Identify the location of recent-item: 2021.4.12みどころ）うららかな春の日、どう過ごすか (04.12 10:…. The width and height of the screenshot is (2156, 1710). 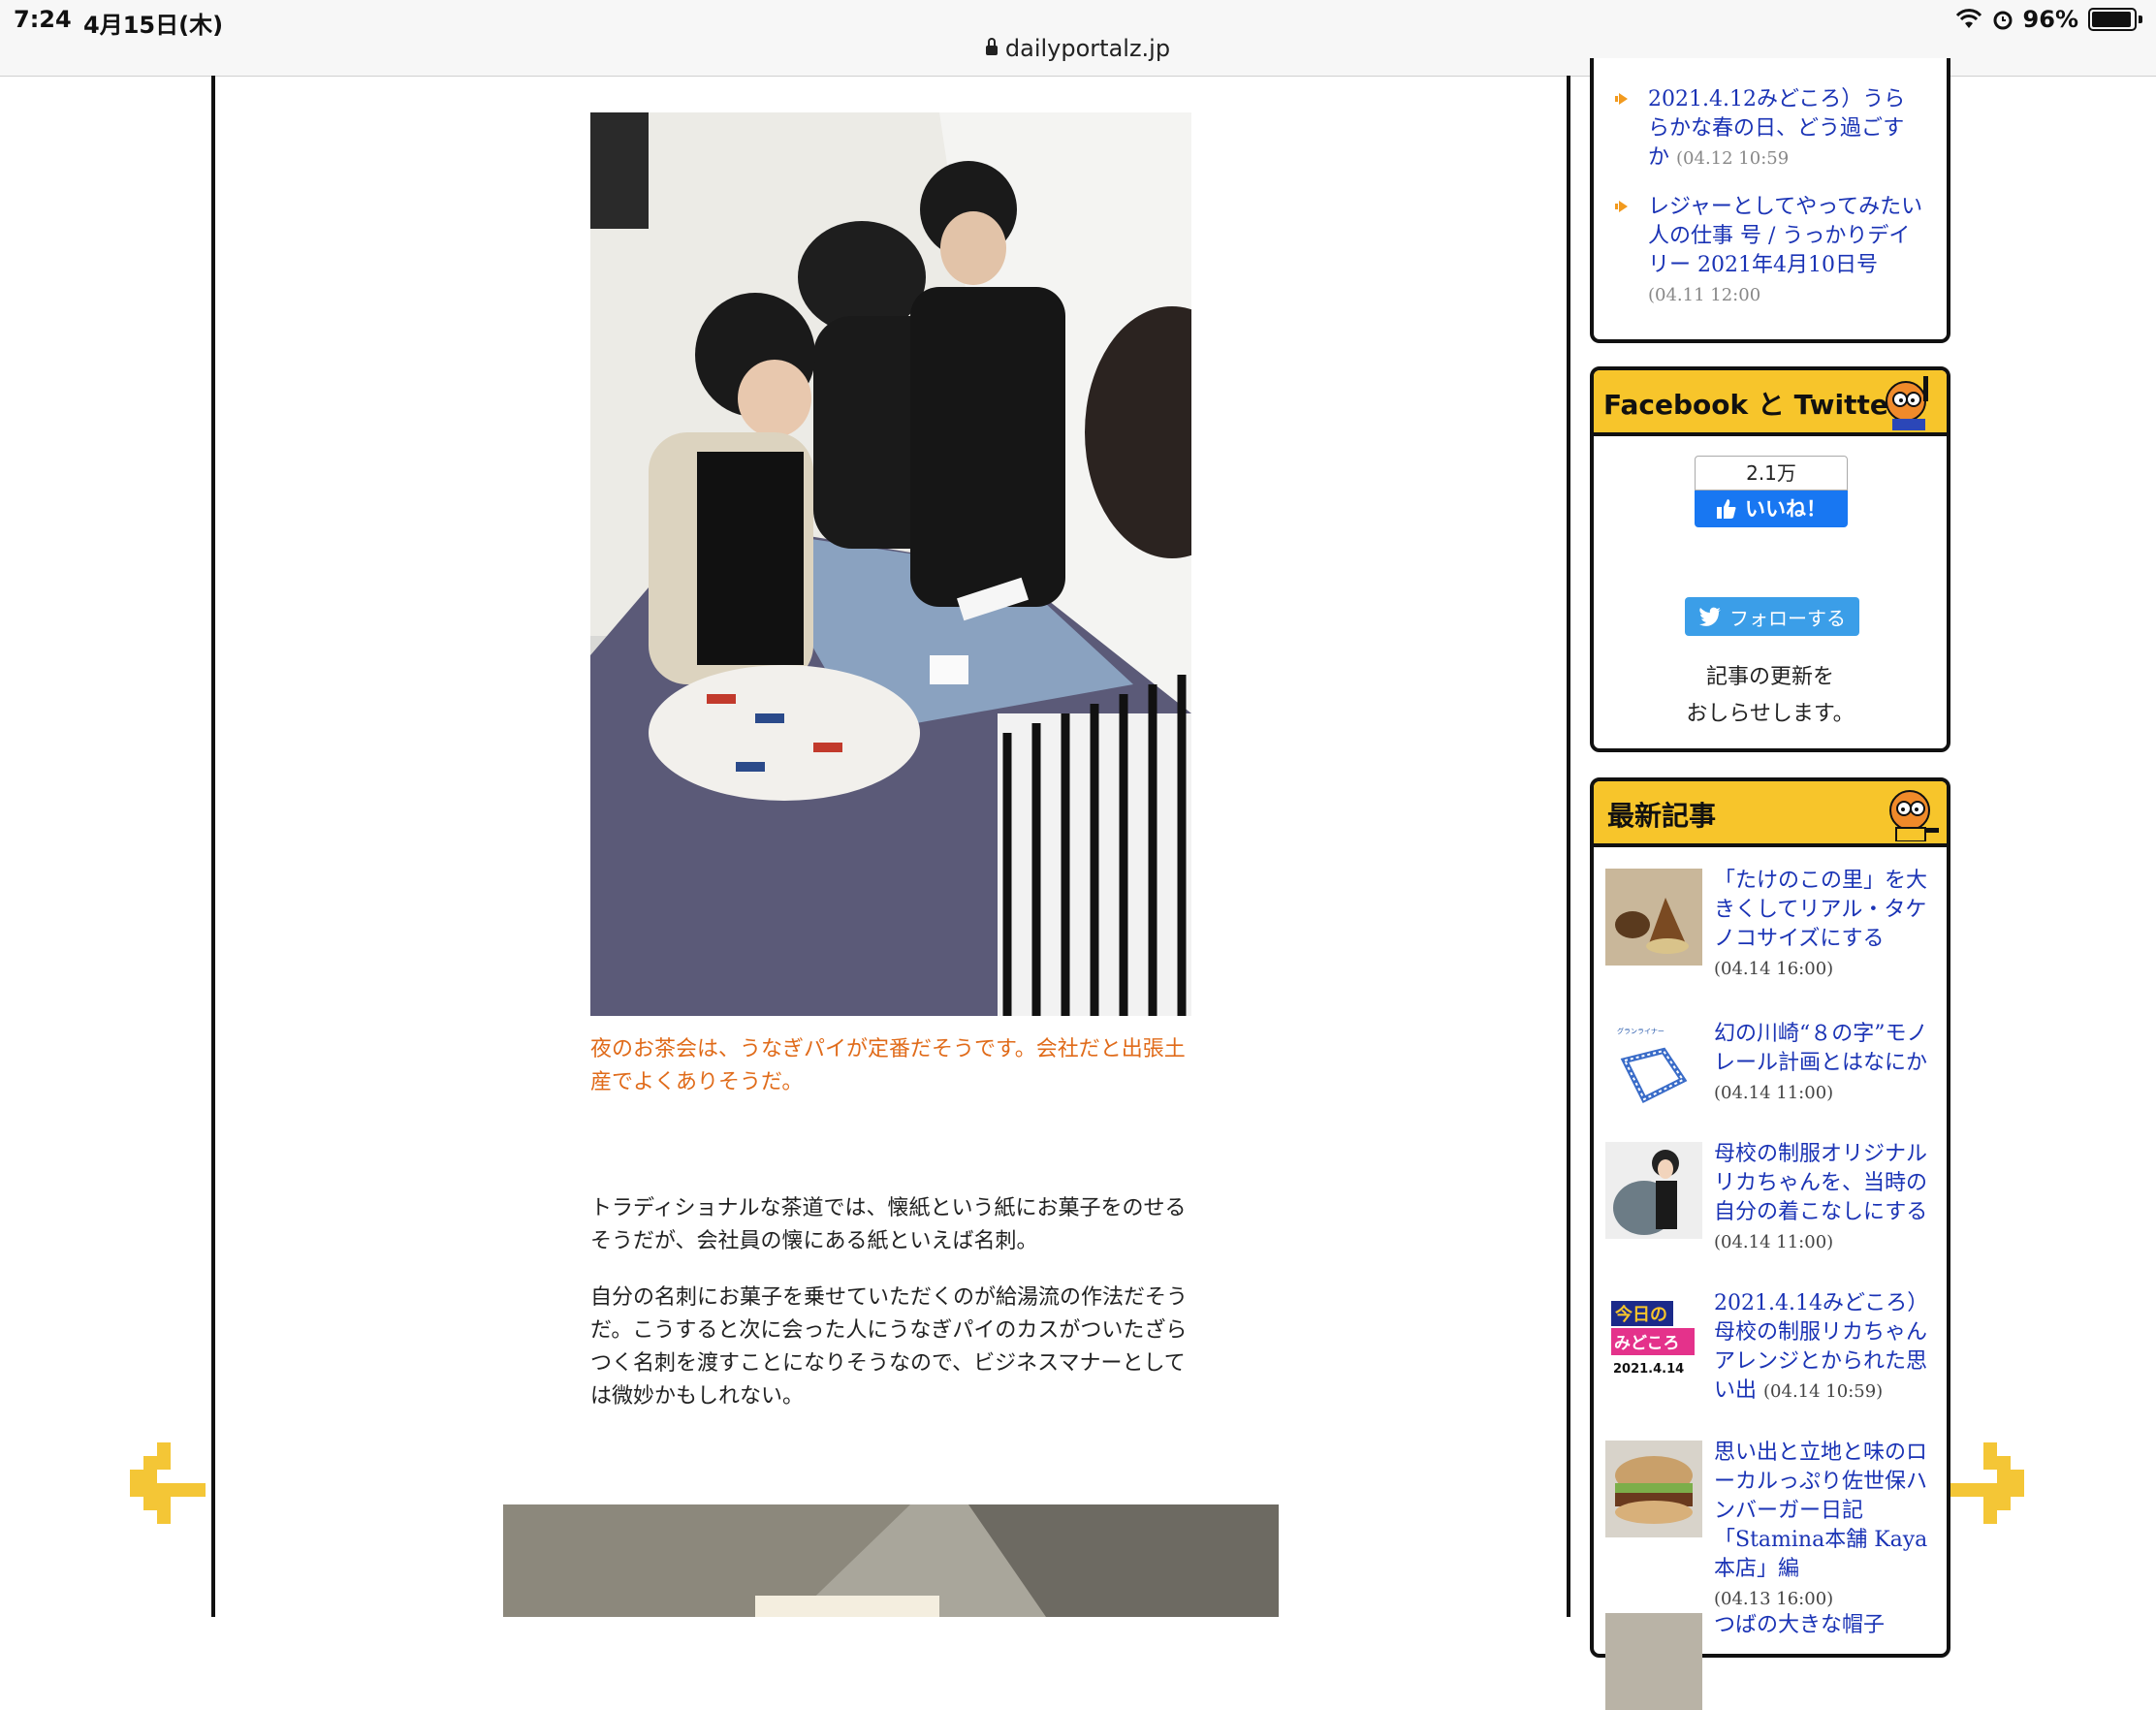
(1766, 129).